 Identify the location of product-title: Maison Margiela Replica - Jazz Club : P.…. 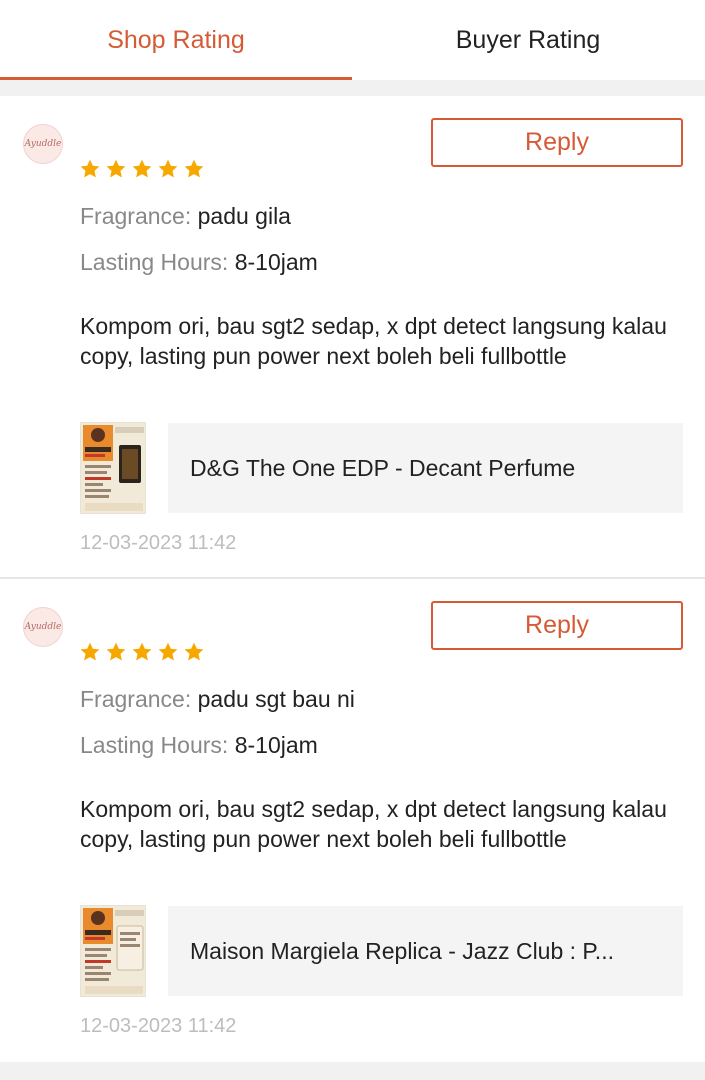
(425, 951).